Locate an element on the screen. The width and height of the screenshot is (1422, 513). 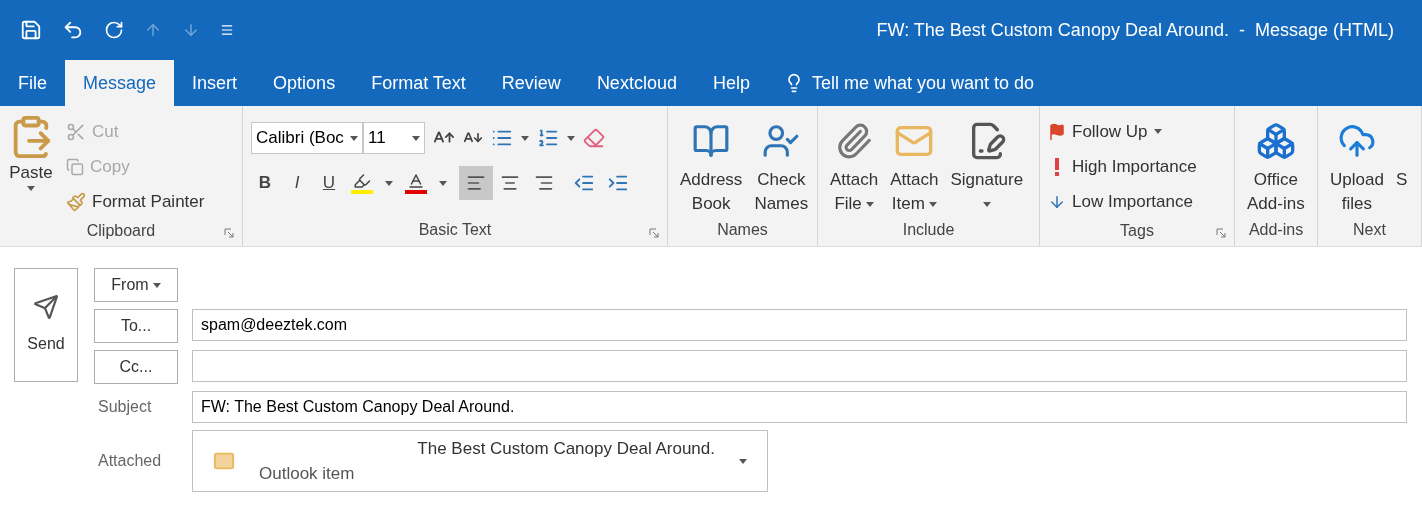
group-label: Names is located at coordinates (742, 230).